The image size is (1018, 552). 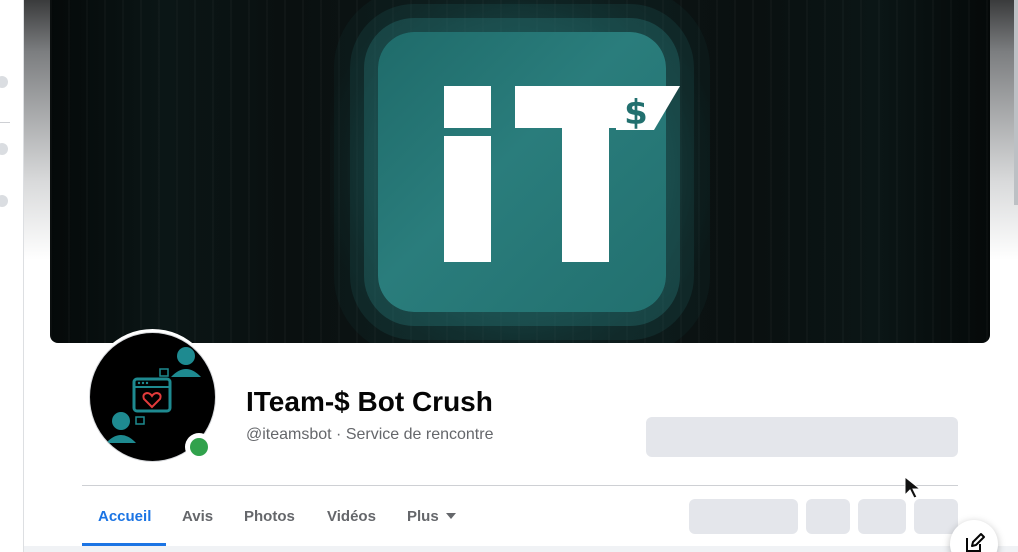 What do you see at coordinates (562, 174) in the screenshot?
I see `iteam-logo: $` at bounding box center [562, 174].